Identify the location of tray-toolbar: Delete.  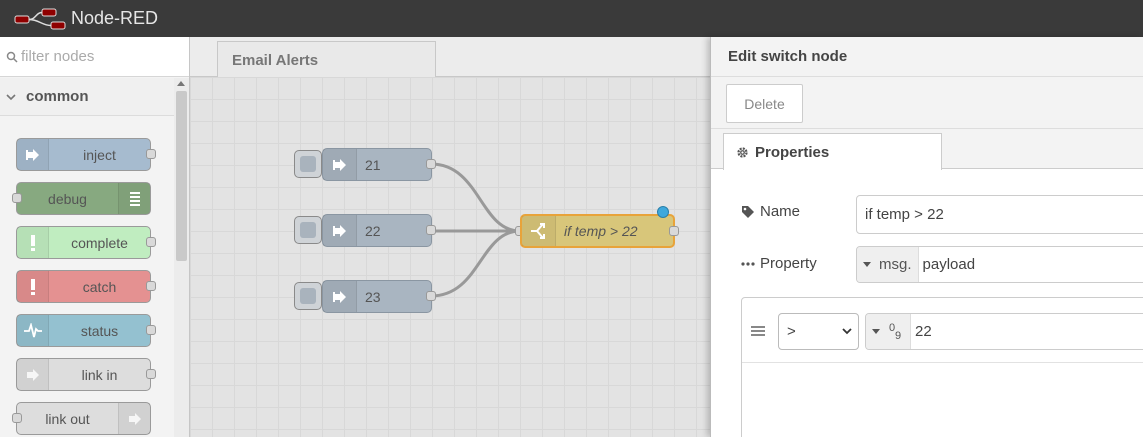
(927, 103).